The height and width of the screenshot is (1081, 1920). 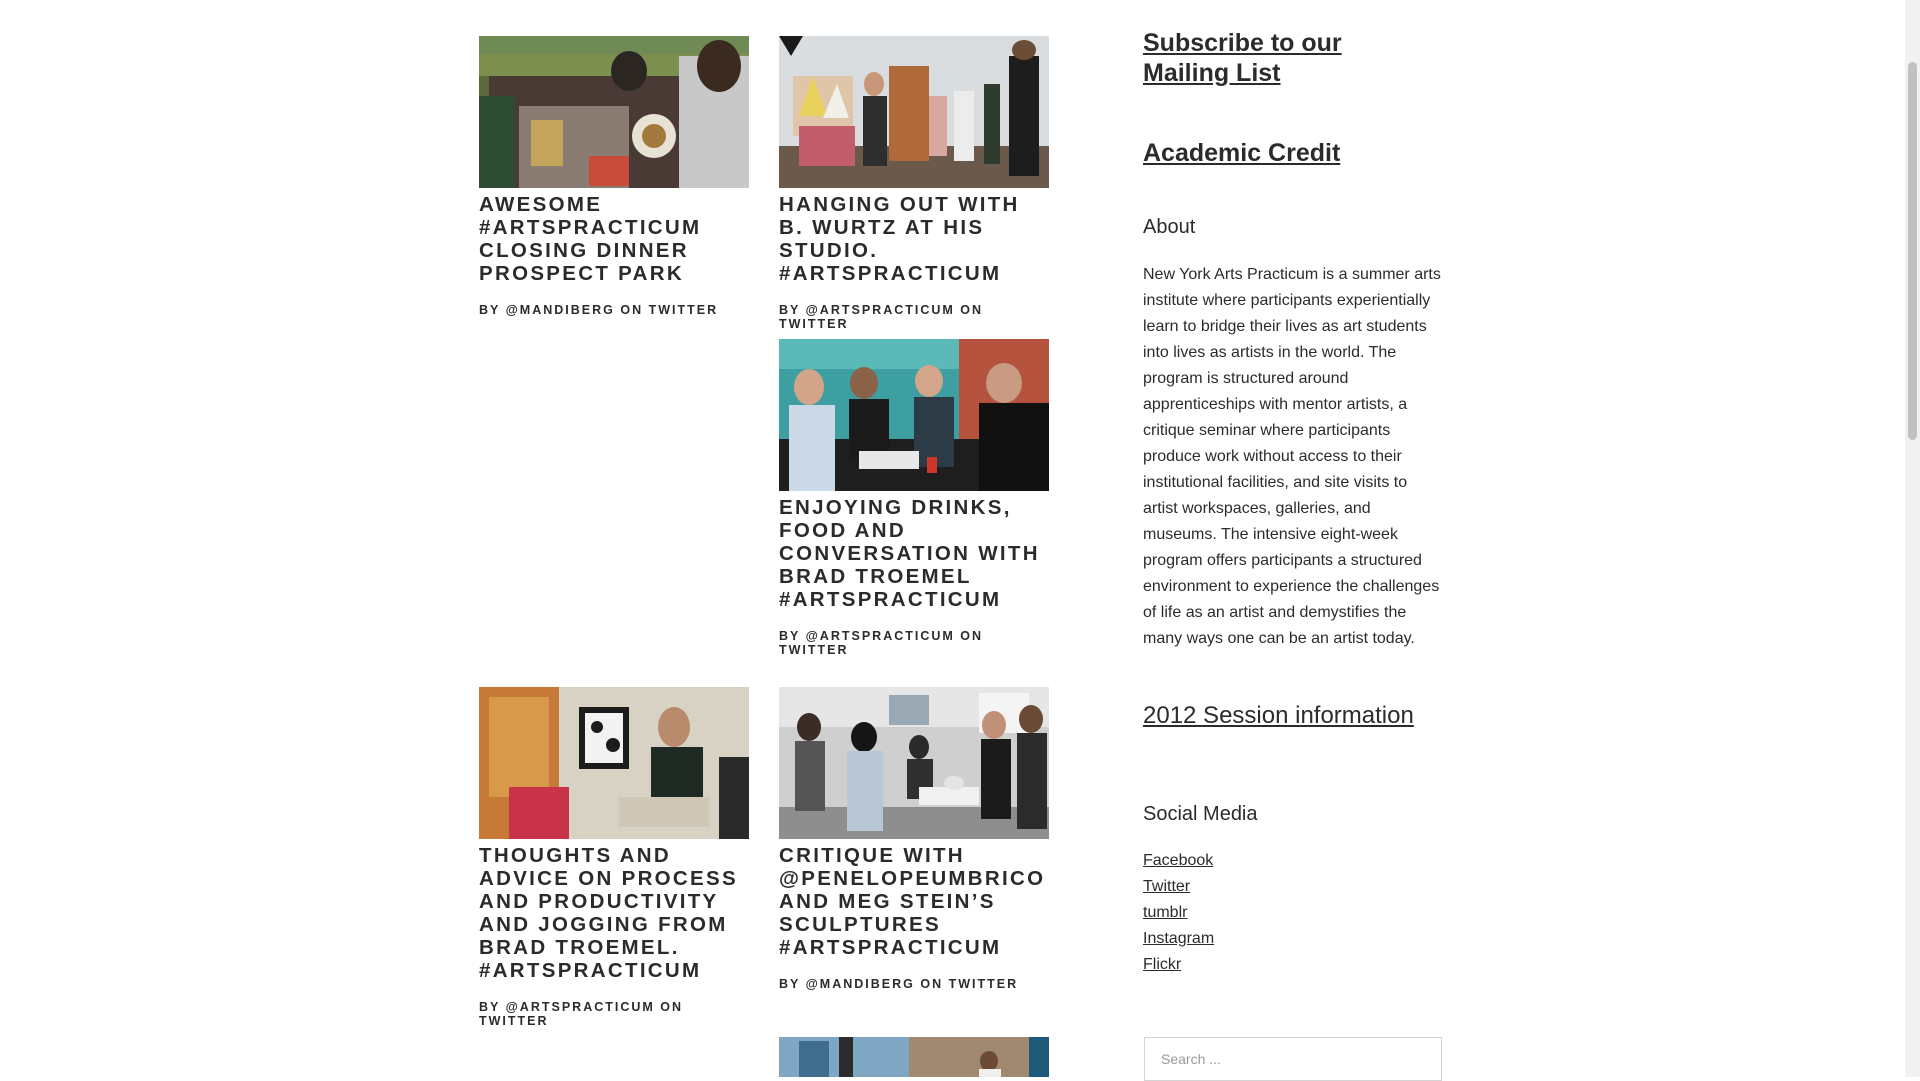 I want to click on instagram-link: Instagram, so click(x=1178, y=938).